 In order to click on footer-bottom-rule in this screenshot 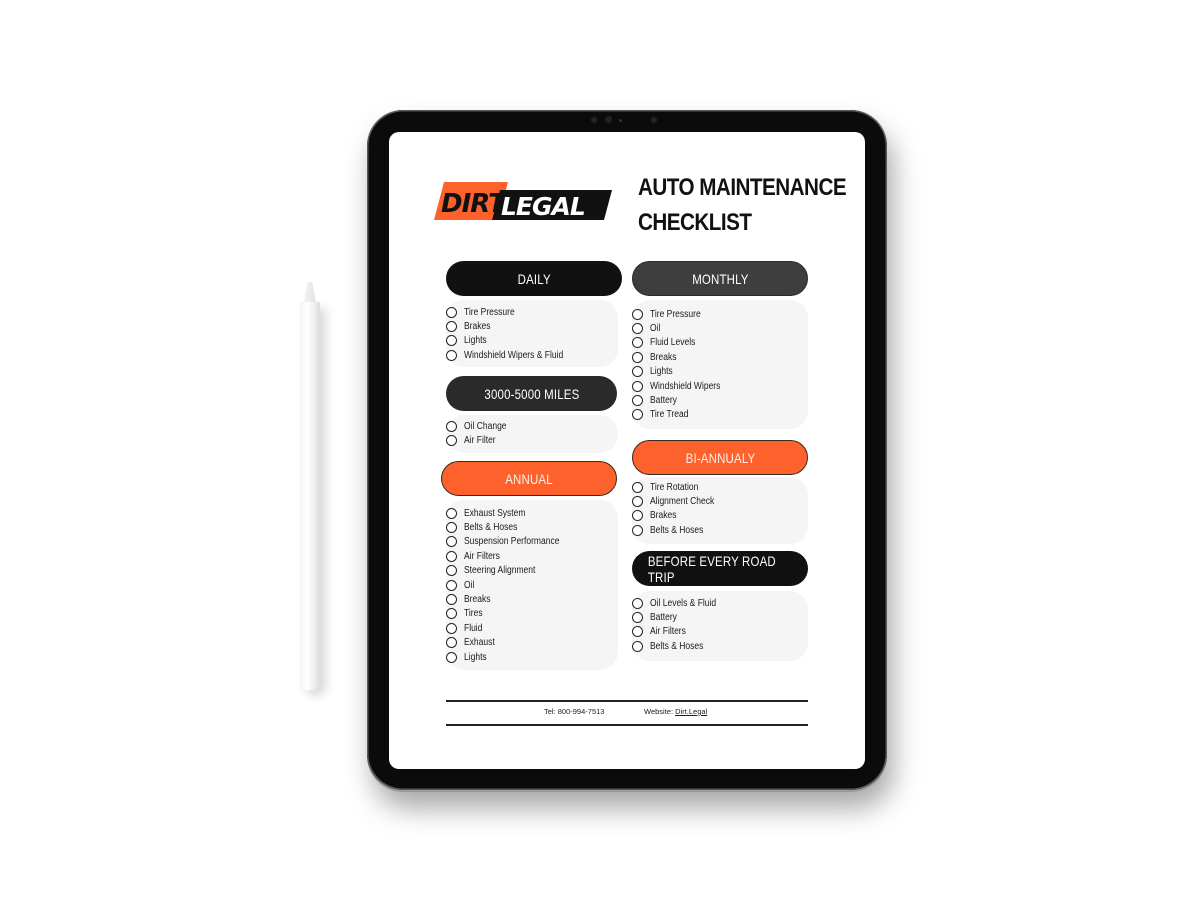, I will do `click(627, 725)`.